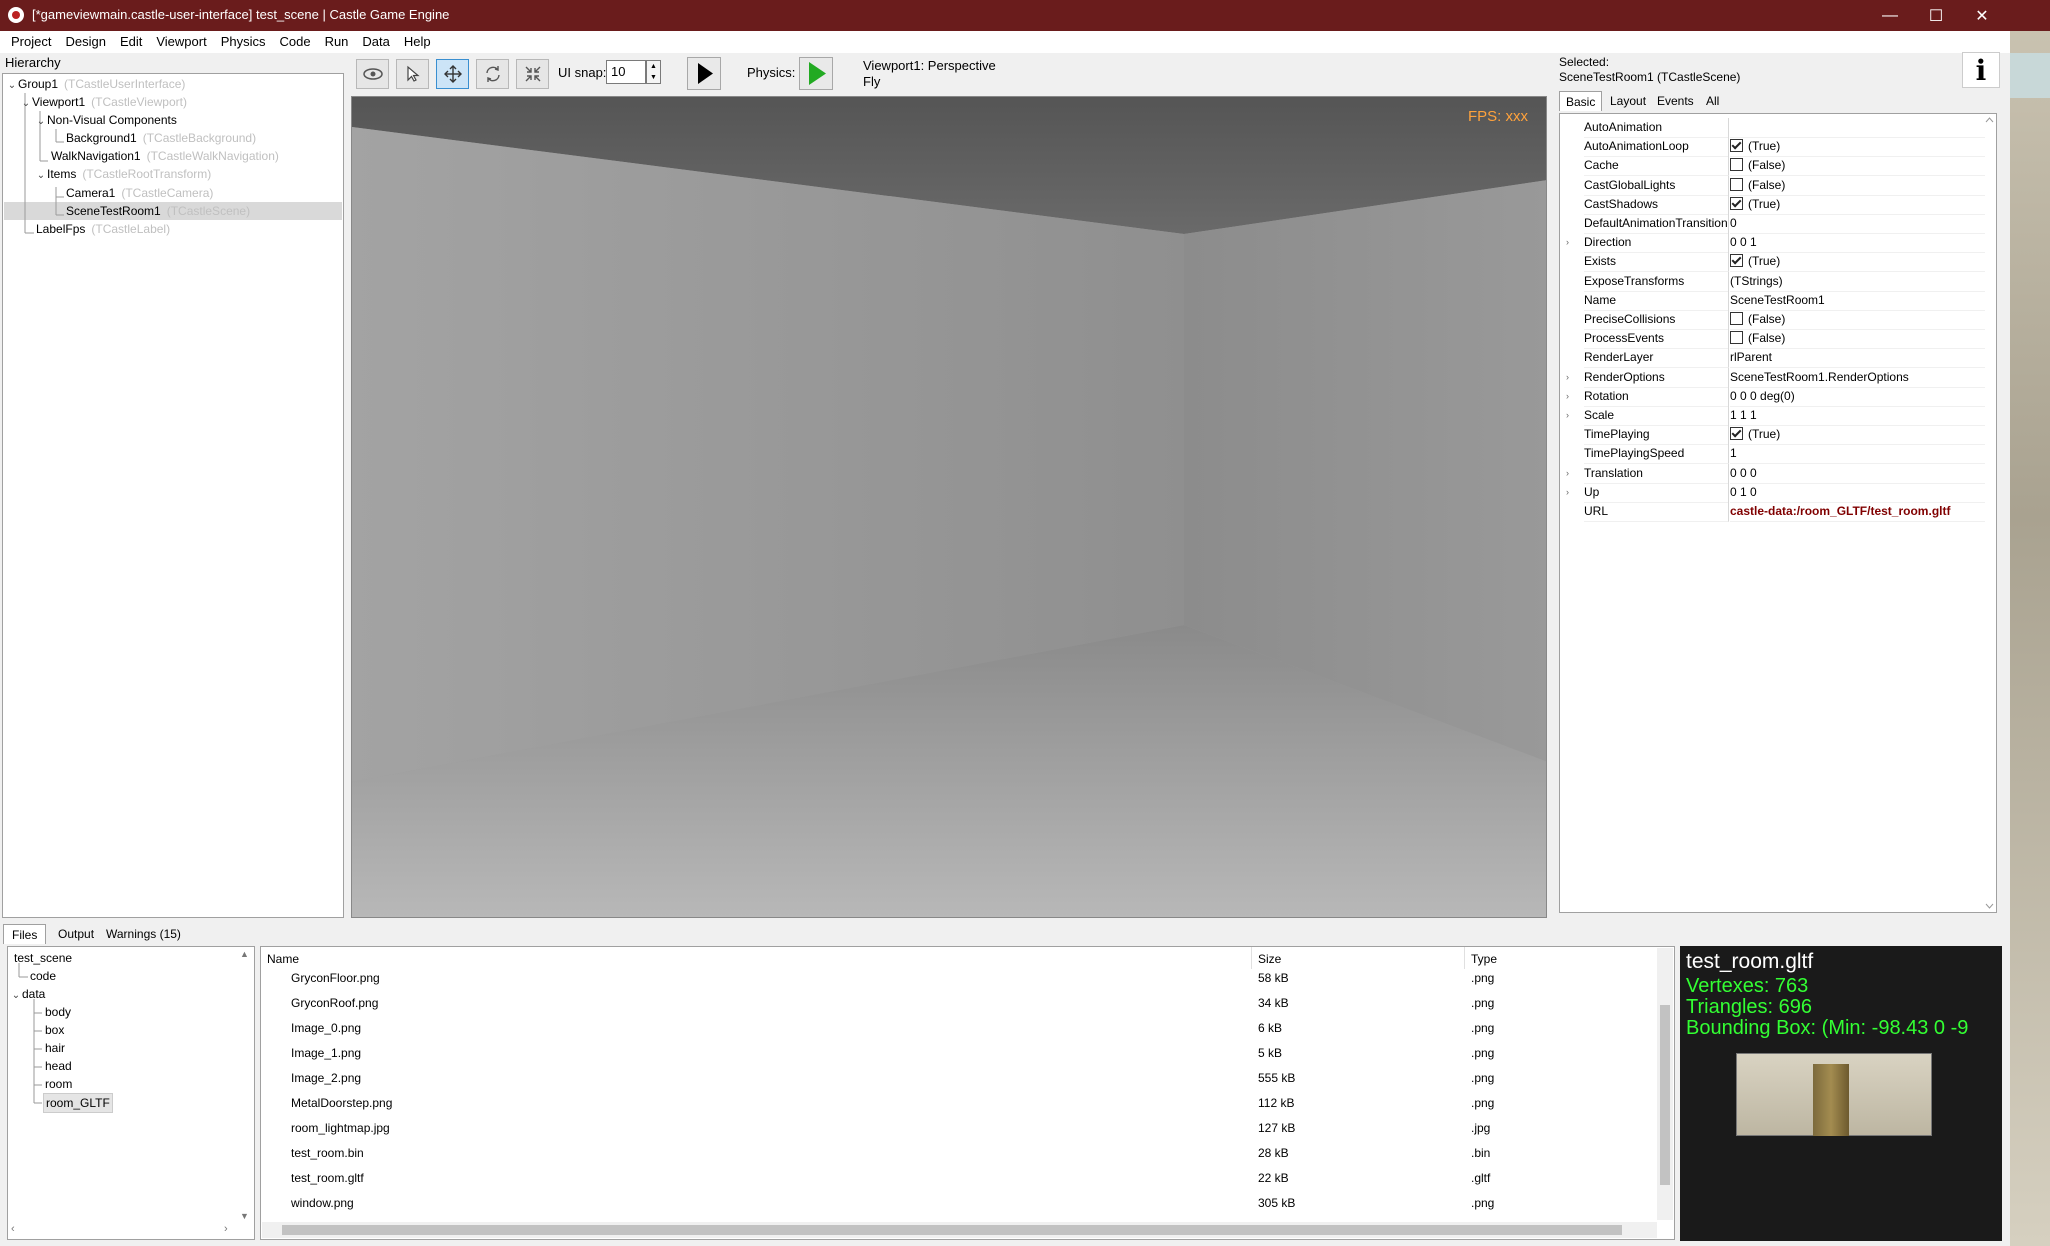  Describe the element at coordinates (1857, 301) in the screenshot. I see `property-value: SceneTestRoom1` at that location.